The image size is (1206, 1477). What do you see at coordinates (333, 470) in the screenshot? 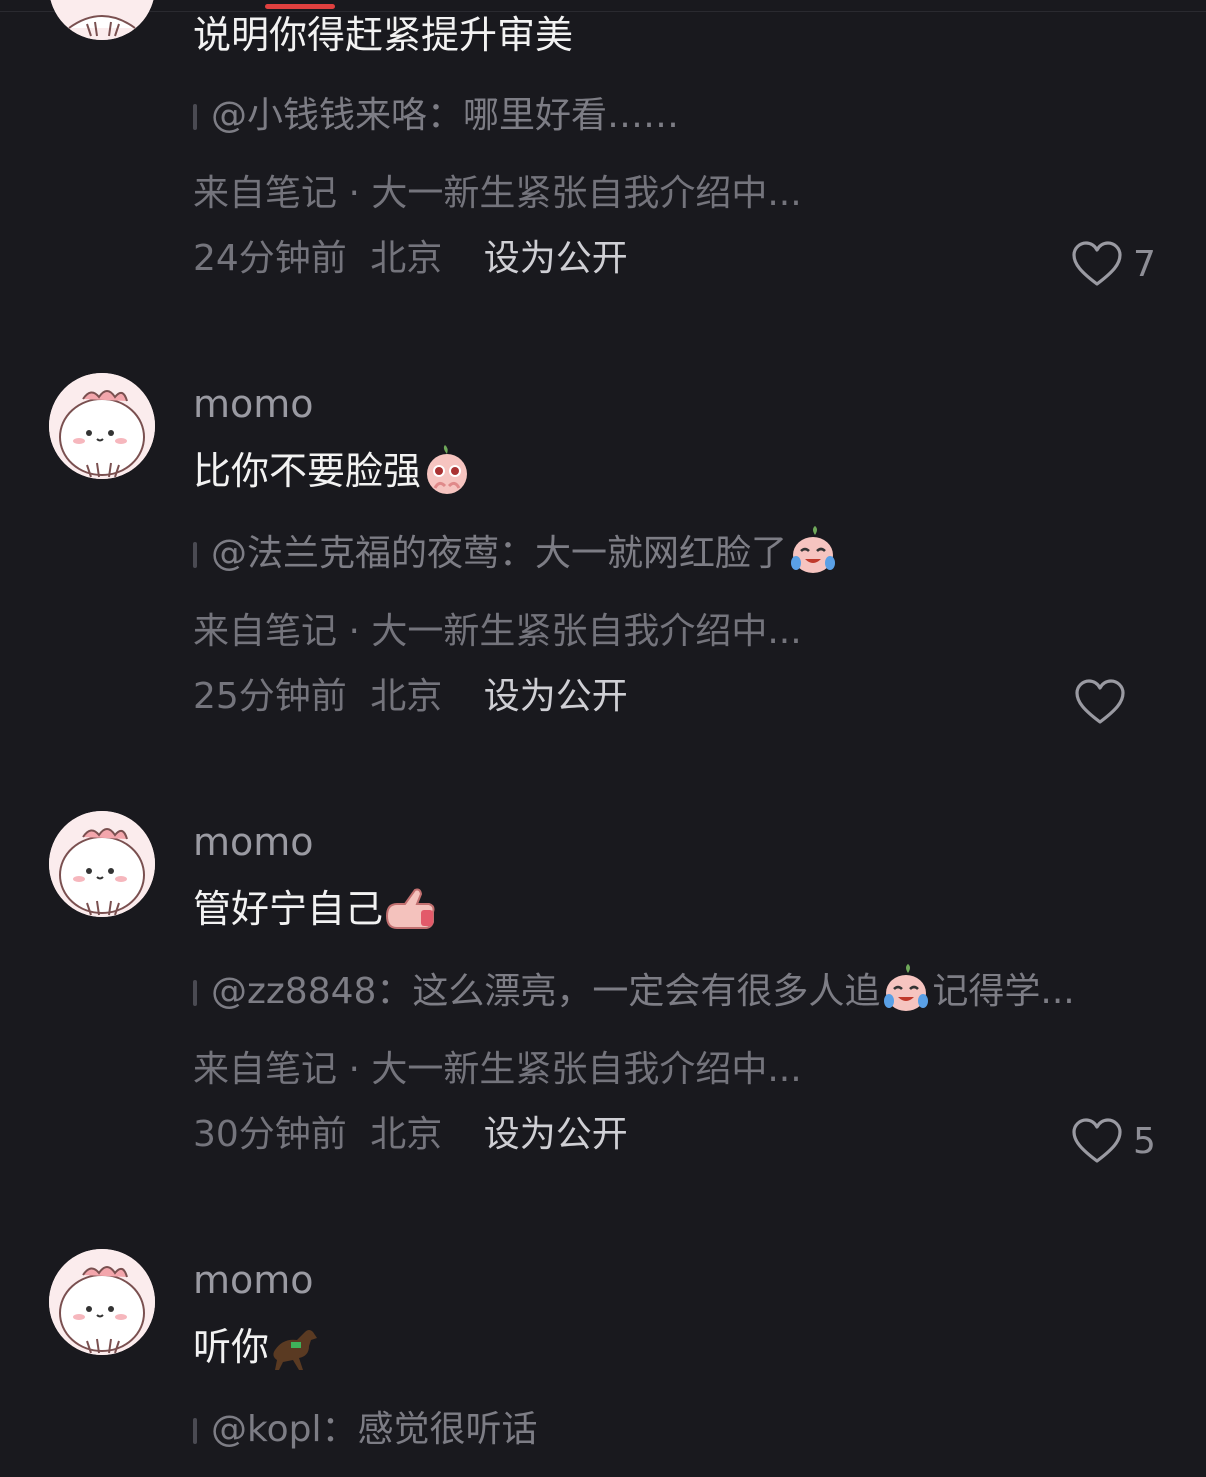
I see `comment-text: 比你不要脸强` at bounding box center [333, 470].